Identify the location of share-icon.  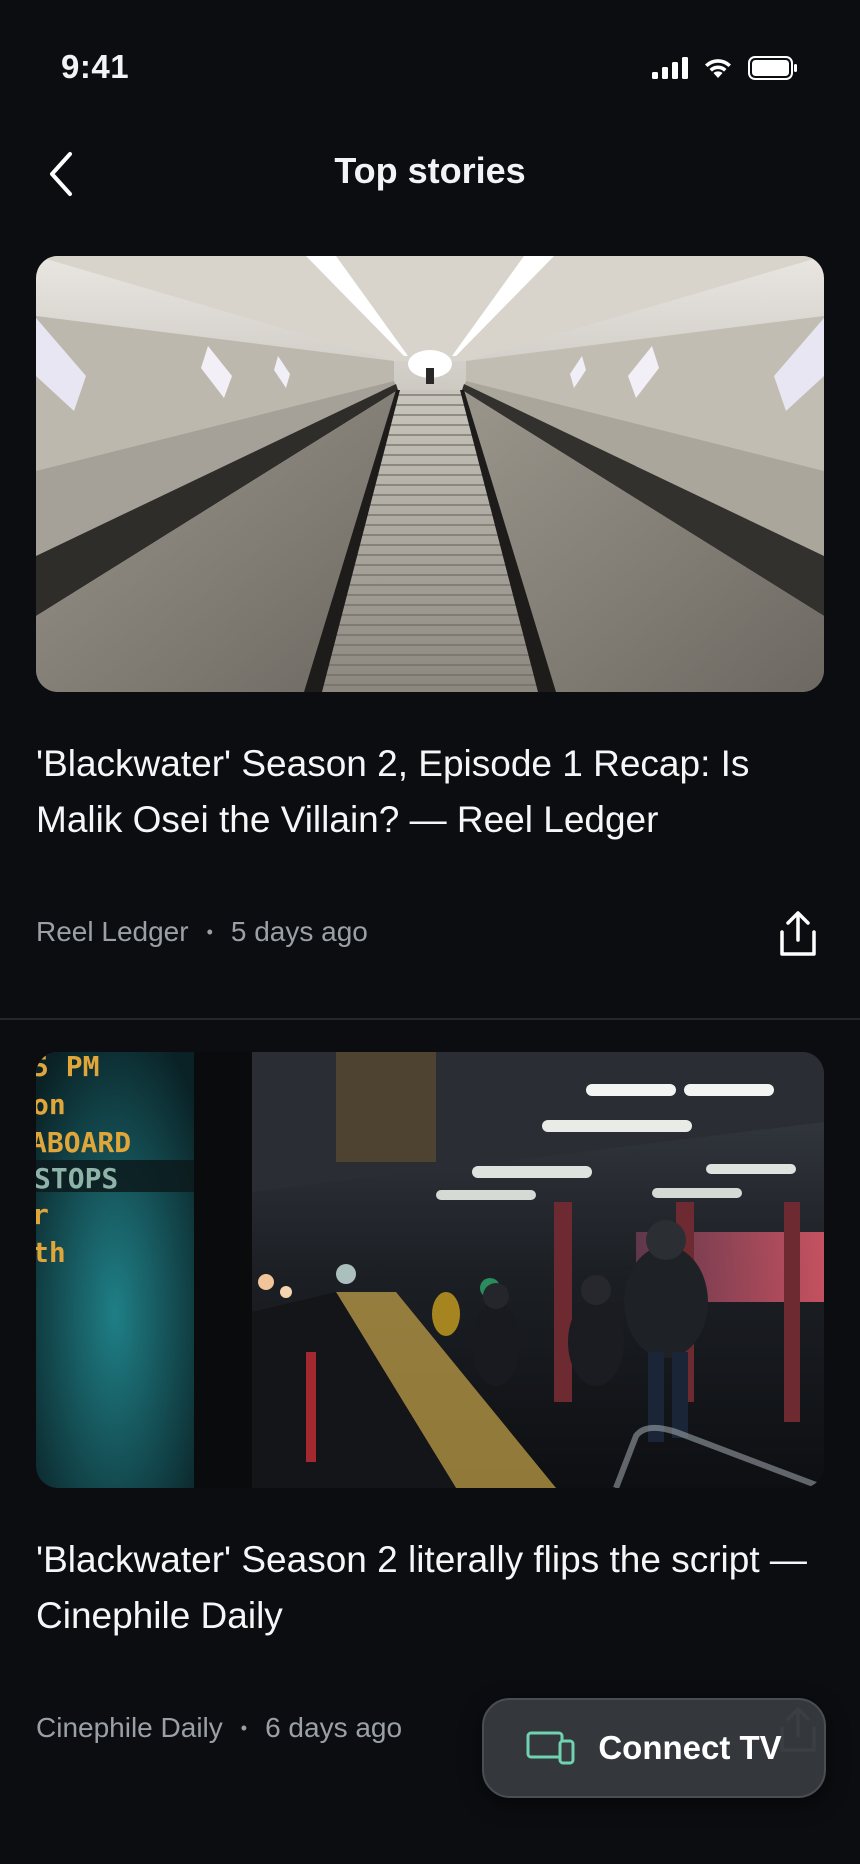
(798, 933).